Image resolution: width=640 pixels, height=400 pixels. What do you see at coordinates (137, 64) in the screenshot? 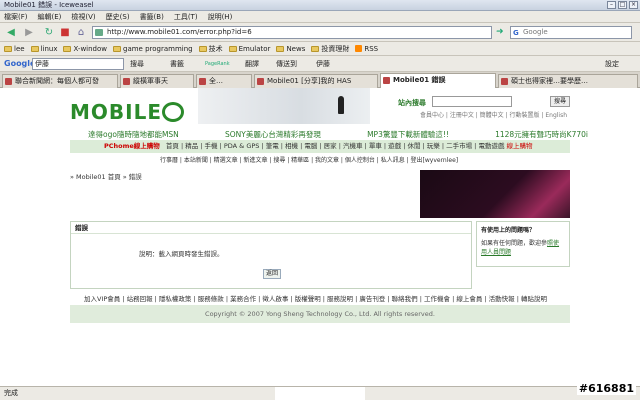
I see `google-search-button: 搜尋` at bounding box center [137, 64].